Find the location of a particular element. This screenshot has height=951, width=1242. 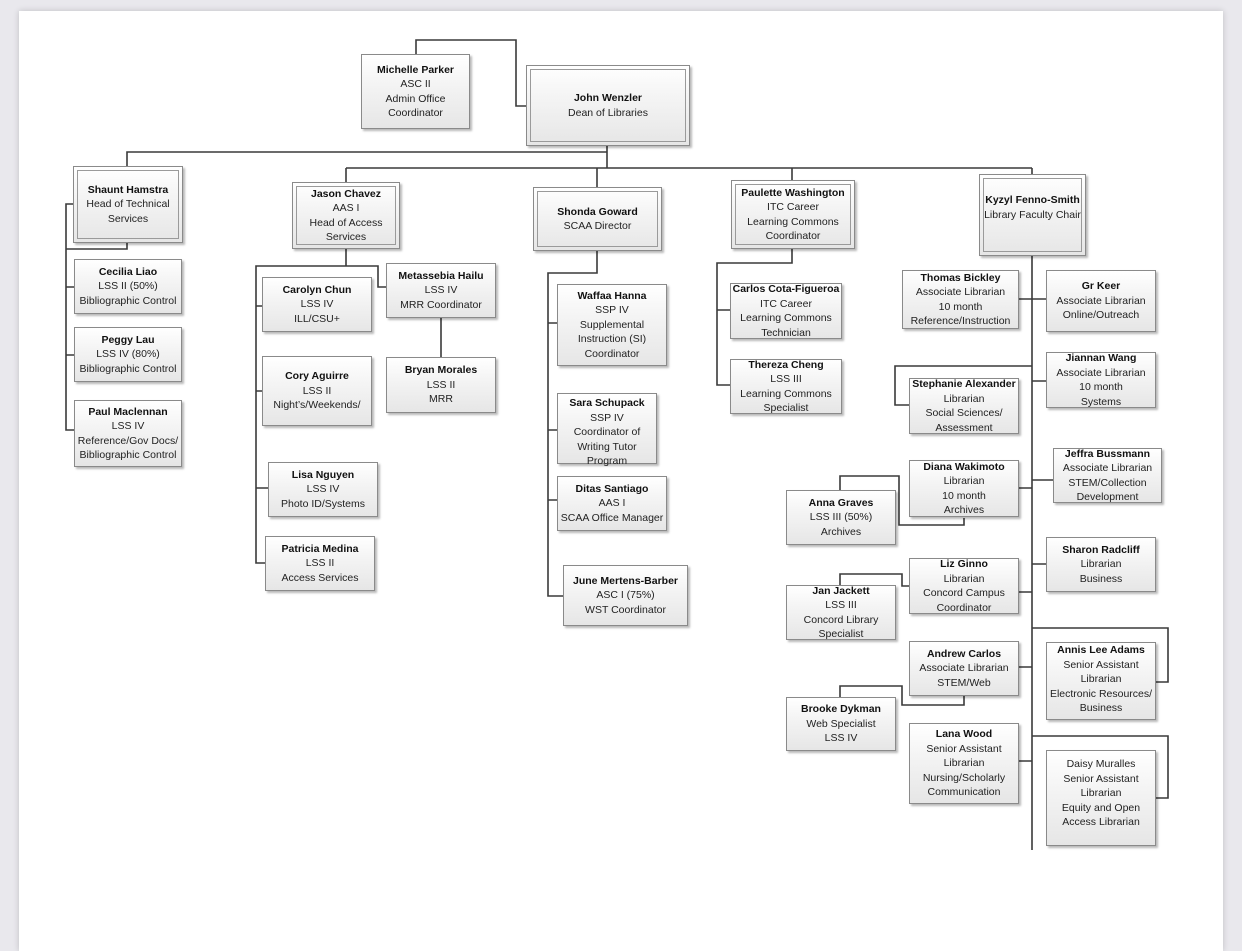

node-detail: Equity and Open is located at coordinates (1101, 807).